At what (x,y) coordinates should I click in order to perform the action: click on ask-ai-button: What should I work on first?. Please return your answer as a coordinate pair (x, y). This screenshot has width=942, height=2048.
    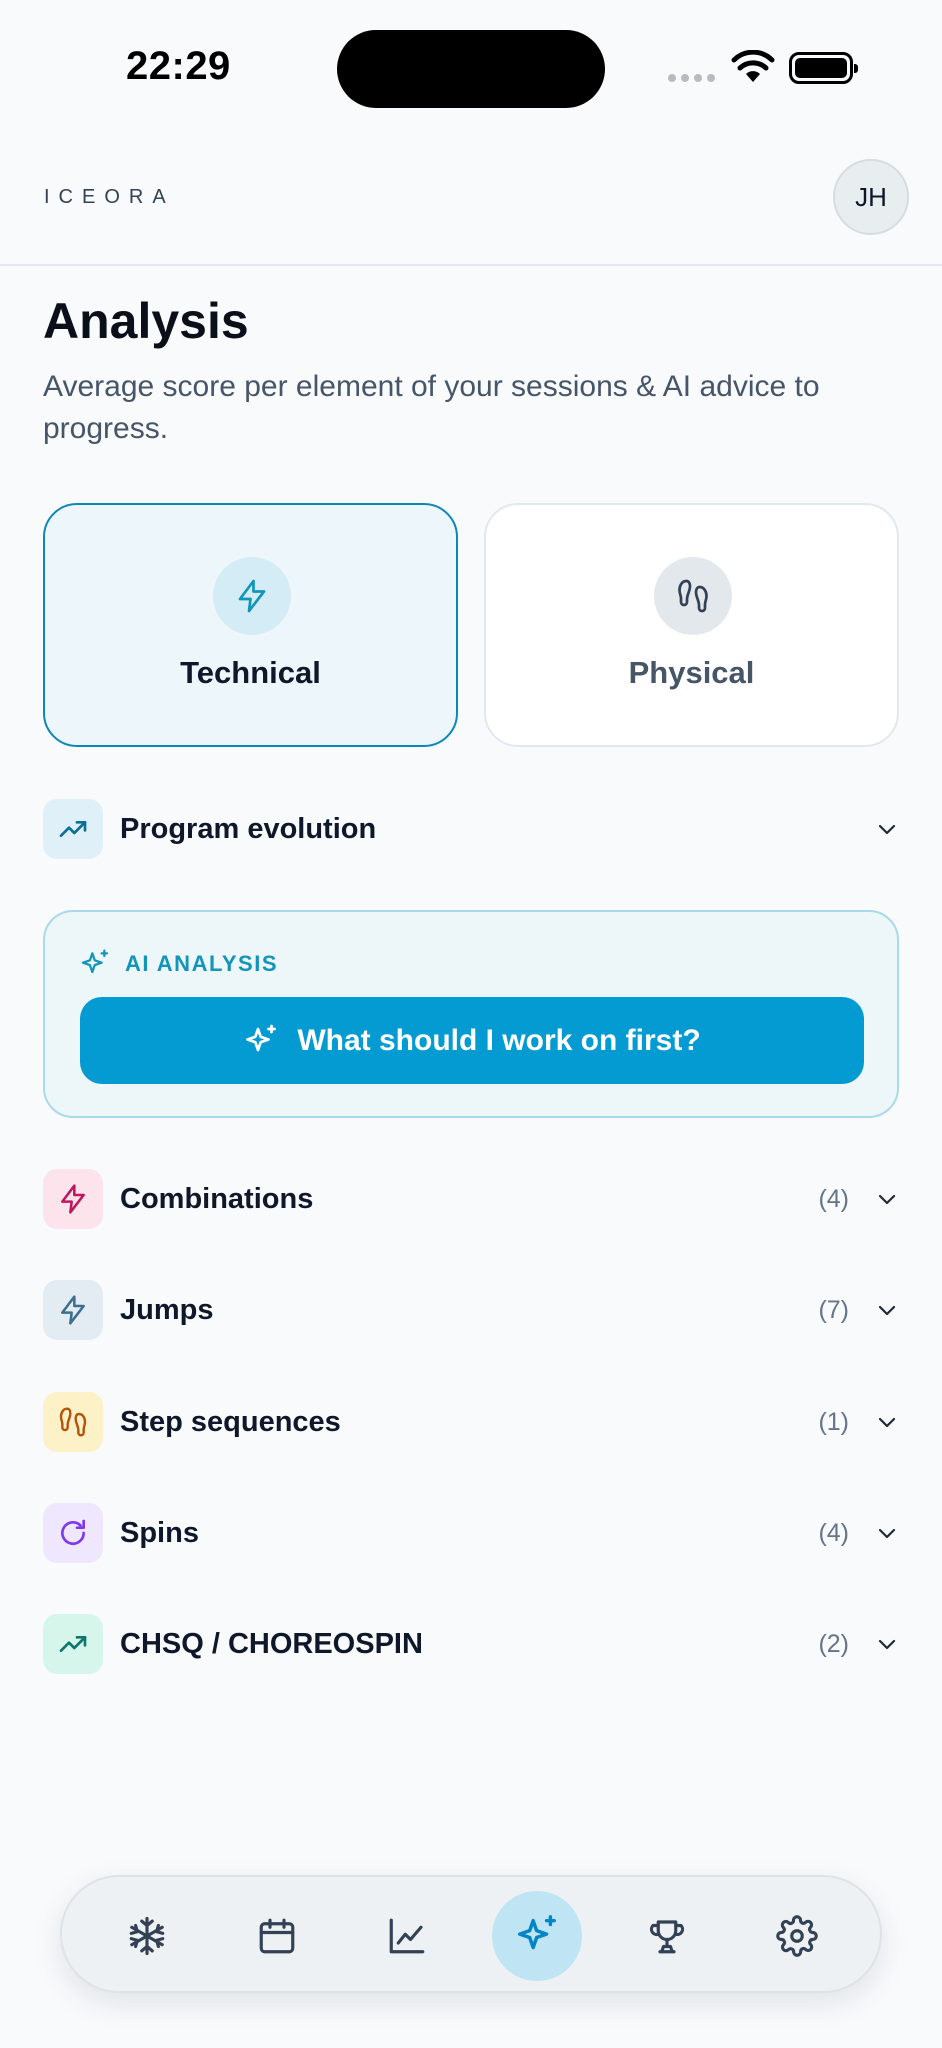
    Looking at the image, I should click on (472, 1040).